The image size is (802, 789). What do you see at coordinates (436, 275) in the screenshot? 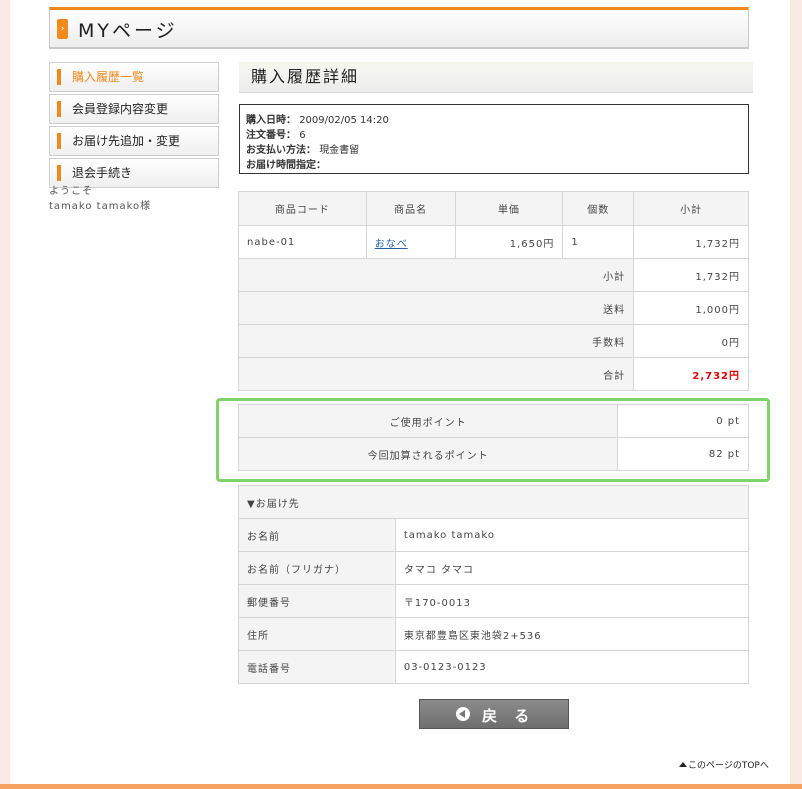
I see `summary-label: 小計` at bounding box center [436, 275].